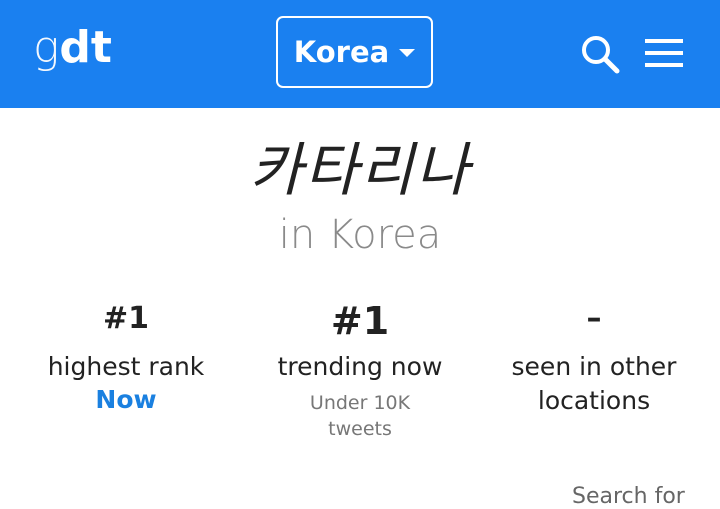 The width and height of the screenshot is (720, 509). What do you see at coordinates (628, 496) in the screenshot?
I see `search-for-heading: Search for` at bounding box center [628, 496].